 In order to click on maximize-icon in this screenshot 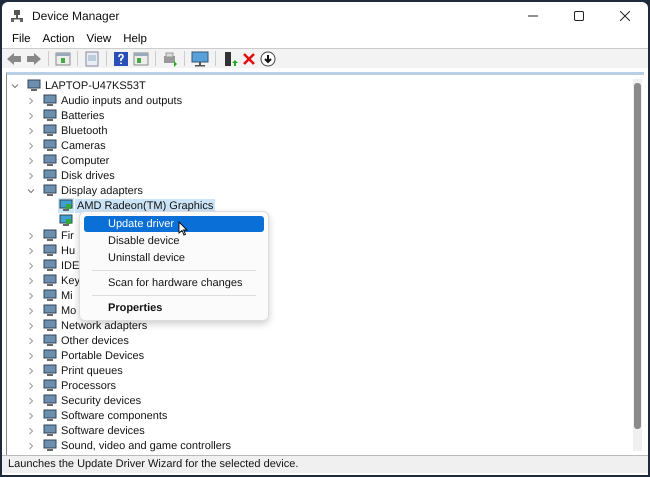, I will do `click(579, 16)`.